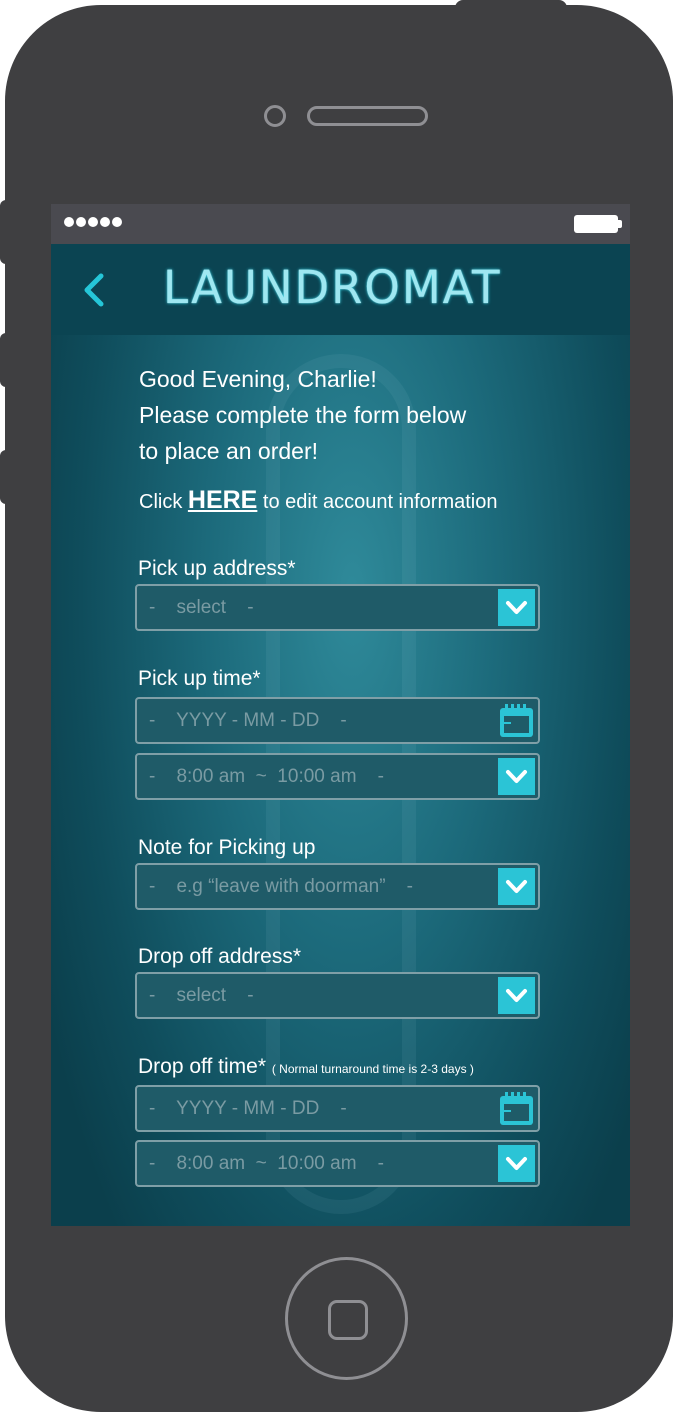  Describe the element at coordinates (94, 290) in the screenshot. I see `chevron-left-icon` at that location.